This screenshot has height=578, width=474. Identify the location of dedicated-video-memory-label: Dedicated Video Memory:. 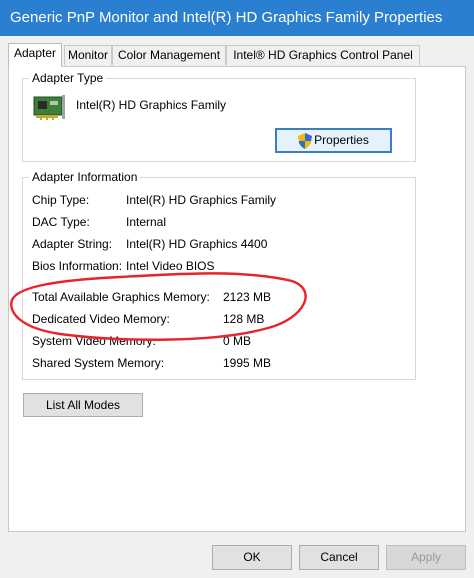
(101, 319).